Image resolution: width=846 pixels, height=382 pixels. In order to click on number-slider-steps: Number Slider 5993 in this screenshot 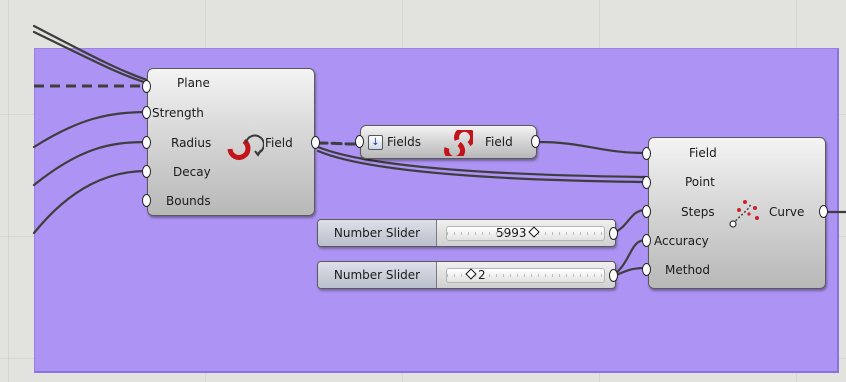, I will do `click(466, 233)`.